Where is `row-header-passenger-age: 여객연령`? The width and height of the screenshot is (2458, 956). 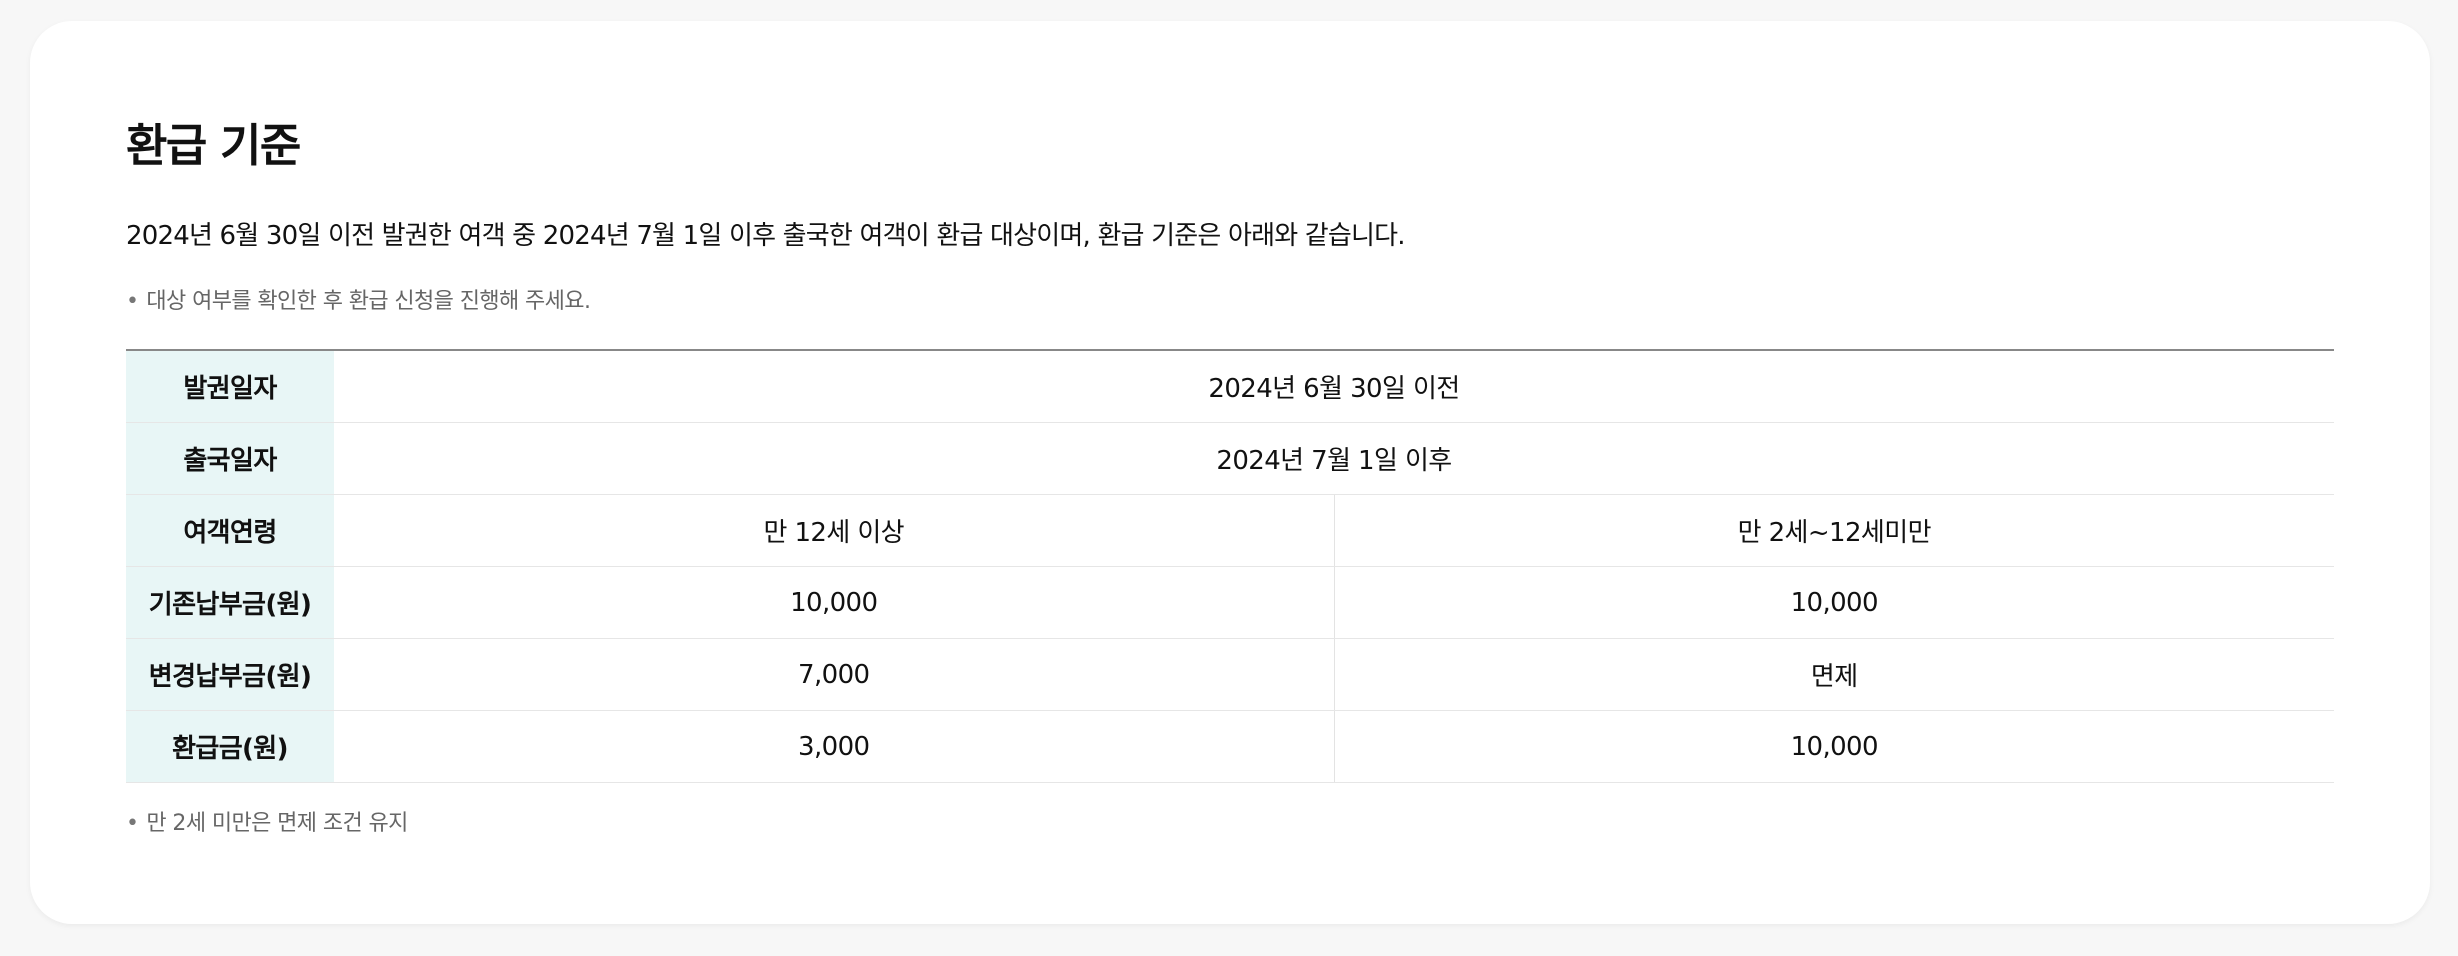
row-header-passenger-age: 여객연령 is located at coordinates (230, 530).